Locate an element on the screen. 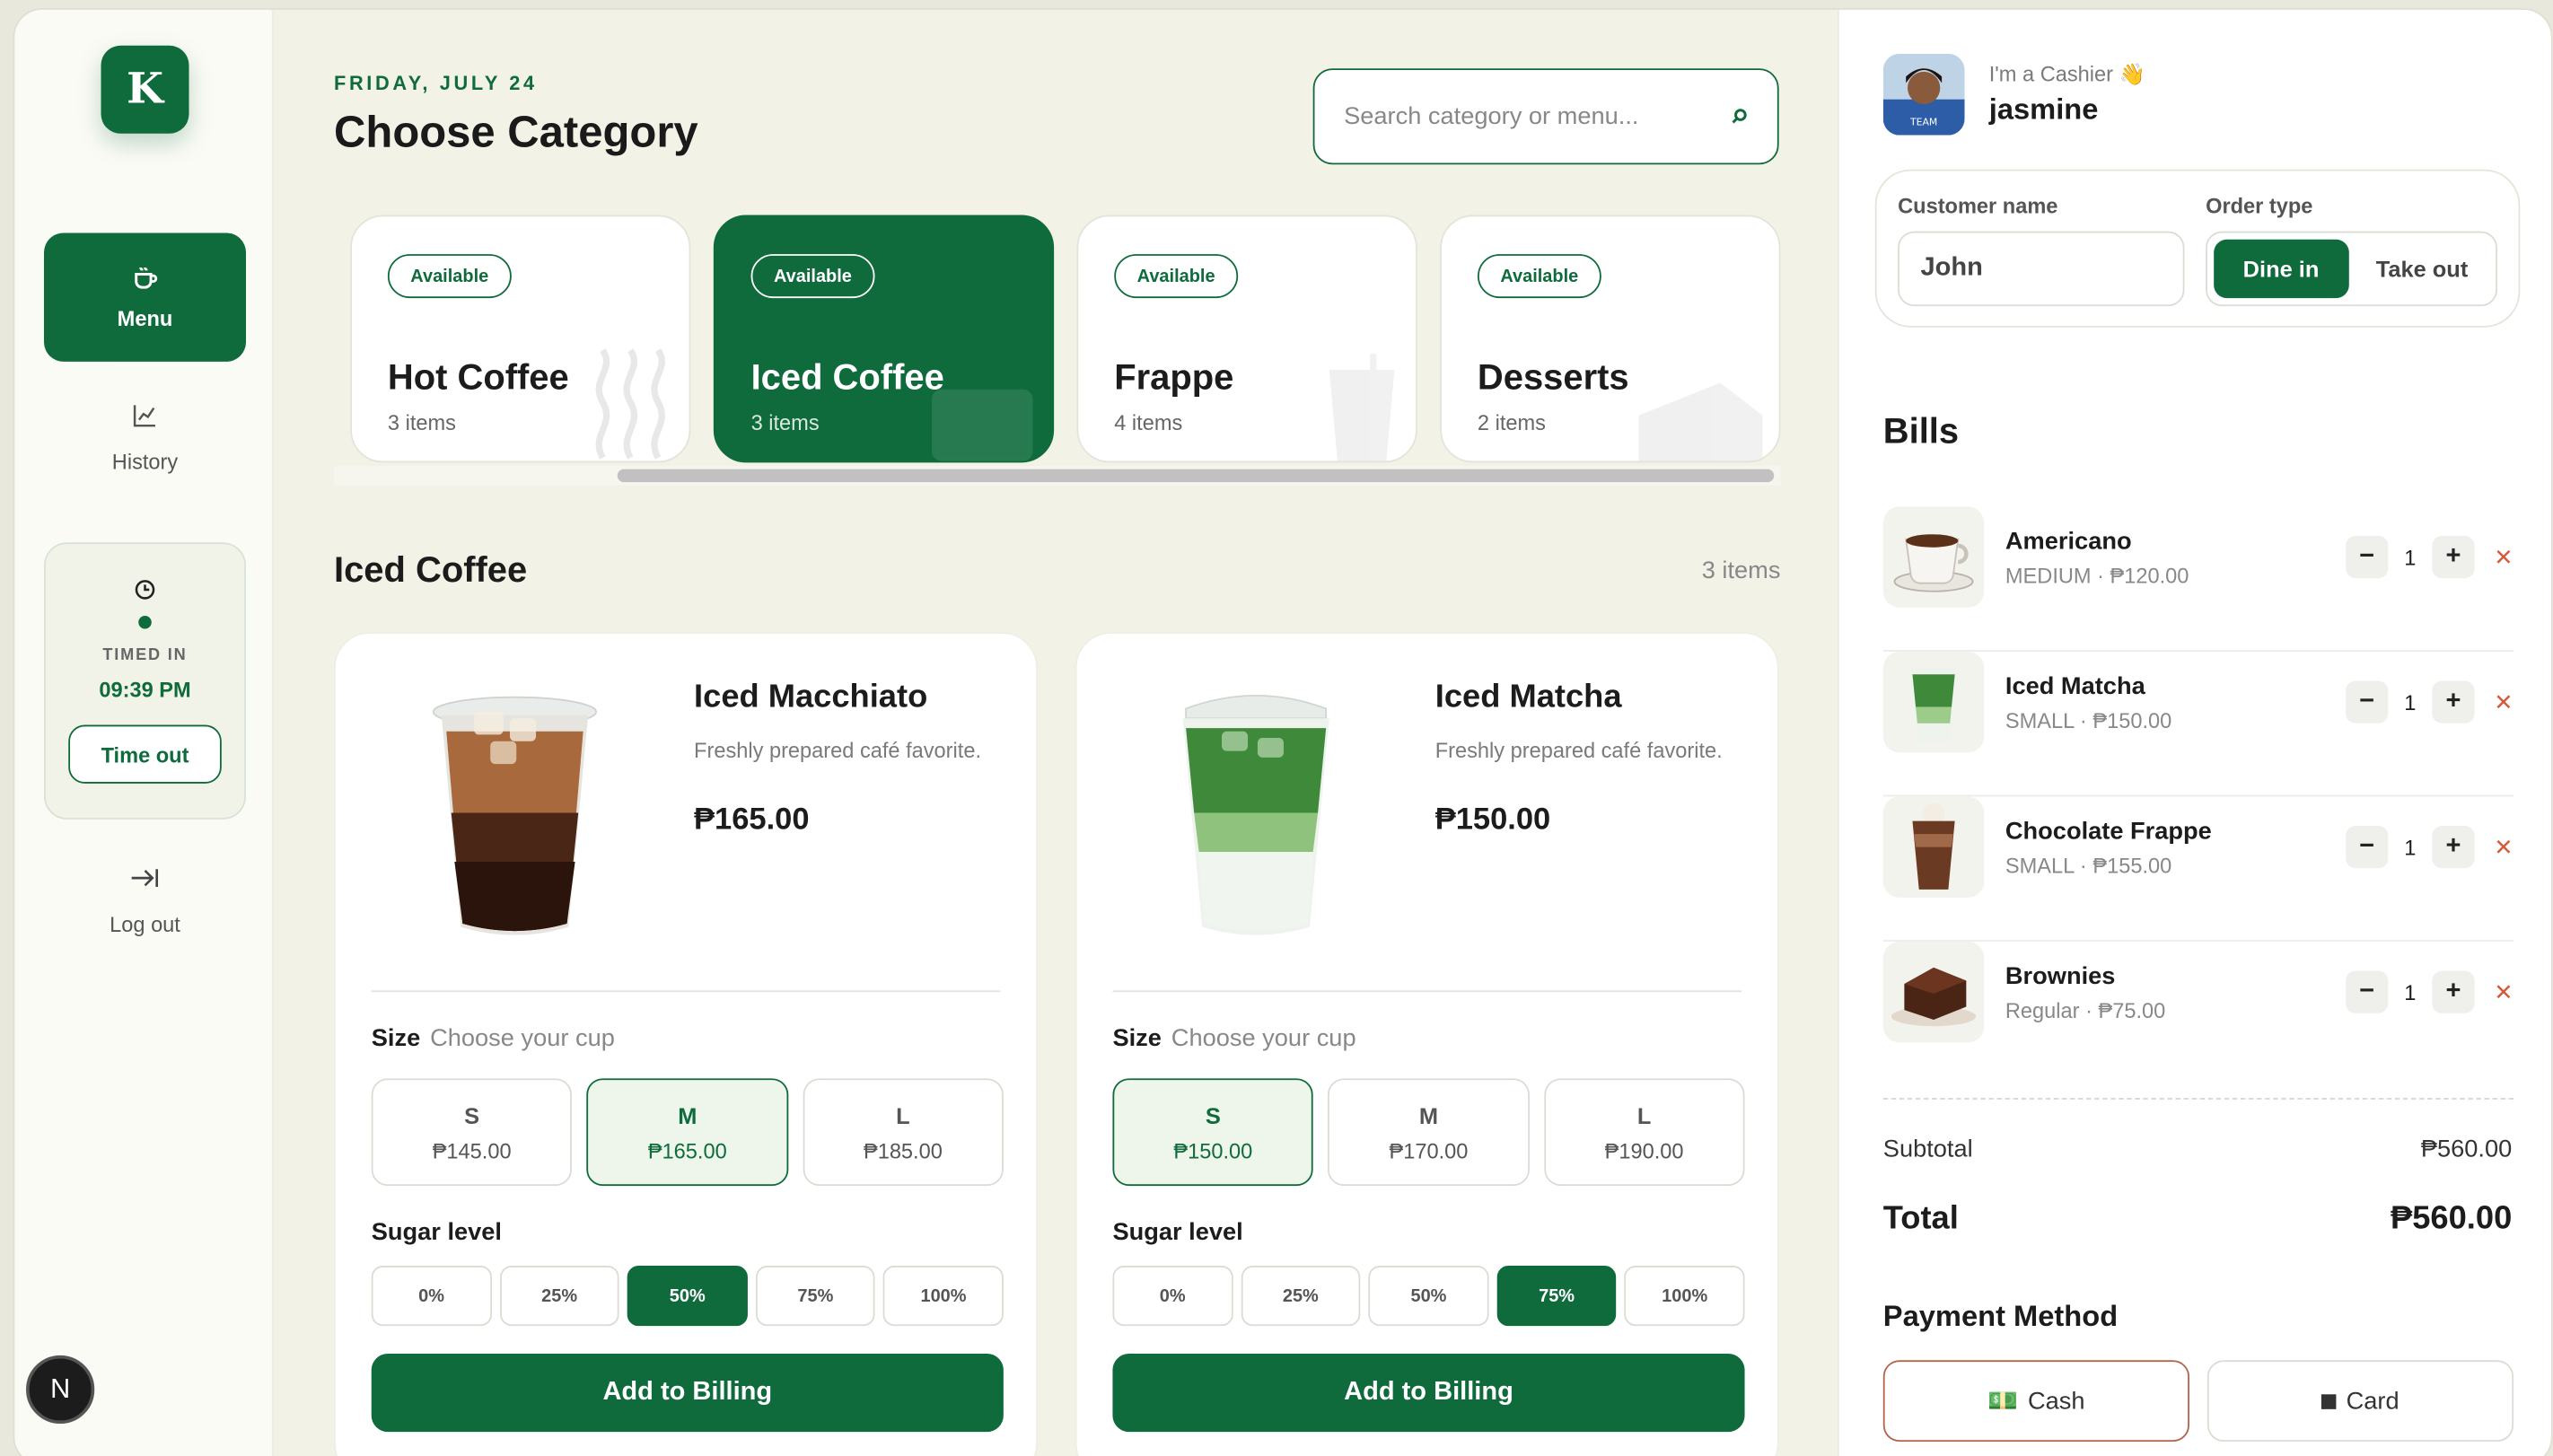  brand-logo: K is located at coordinates (145, 89).